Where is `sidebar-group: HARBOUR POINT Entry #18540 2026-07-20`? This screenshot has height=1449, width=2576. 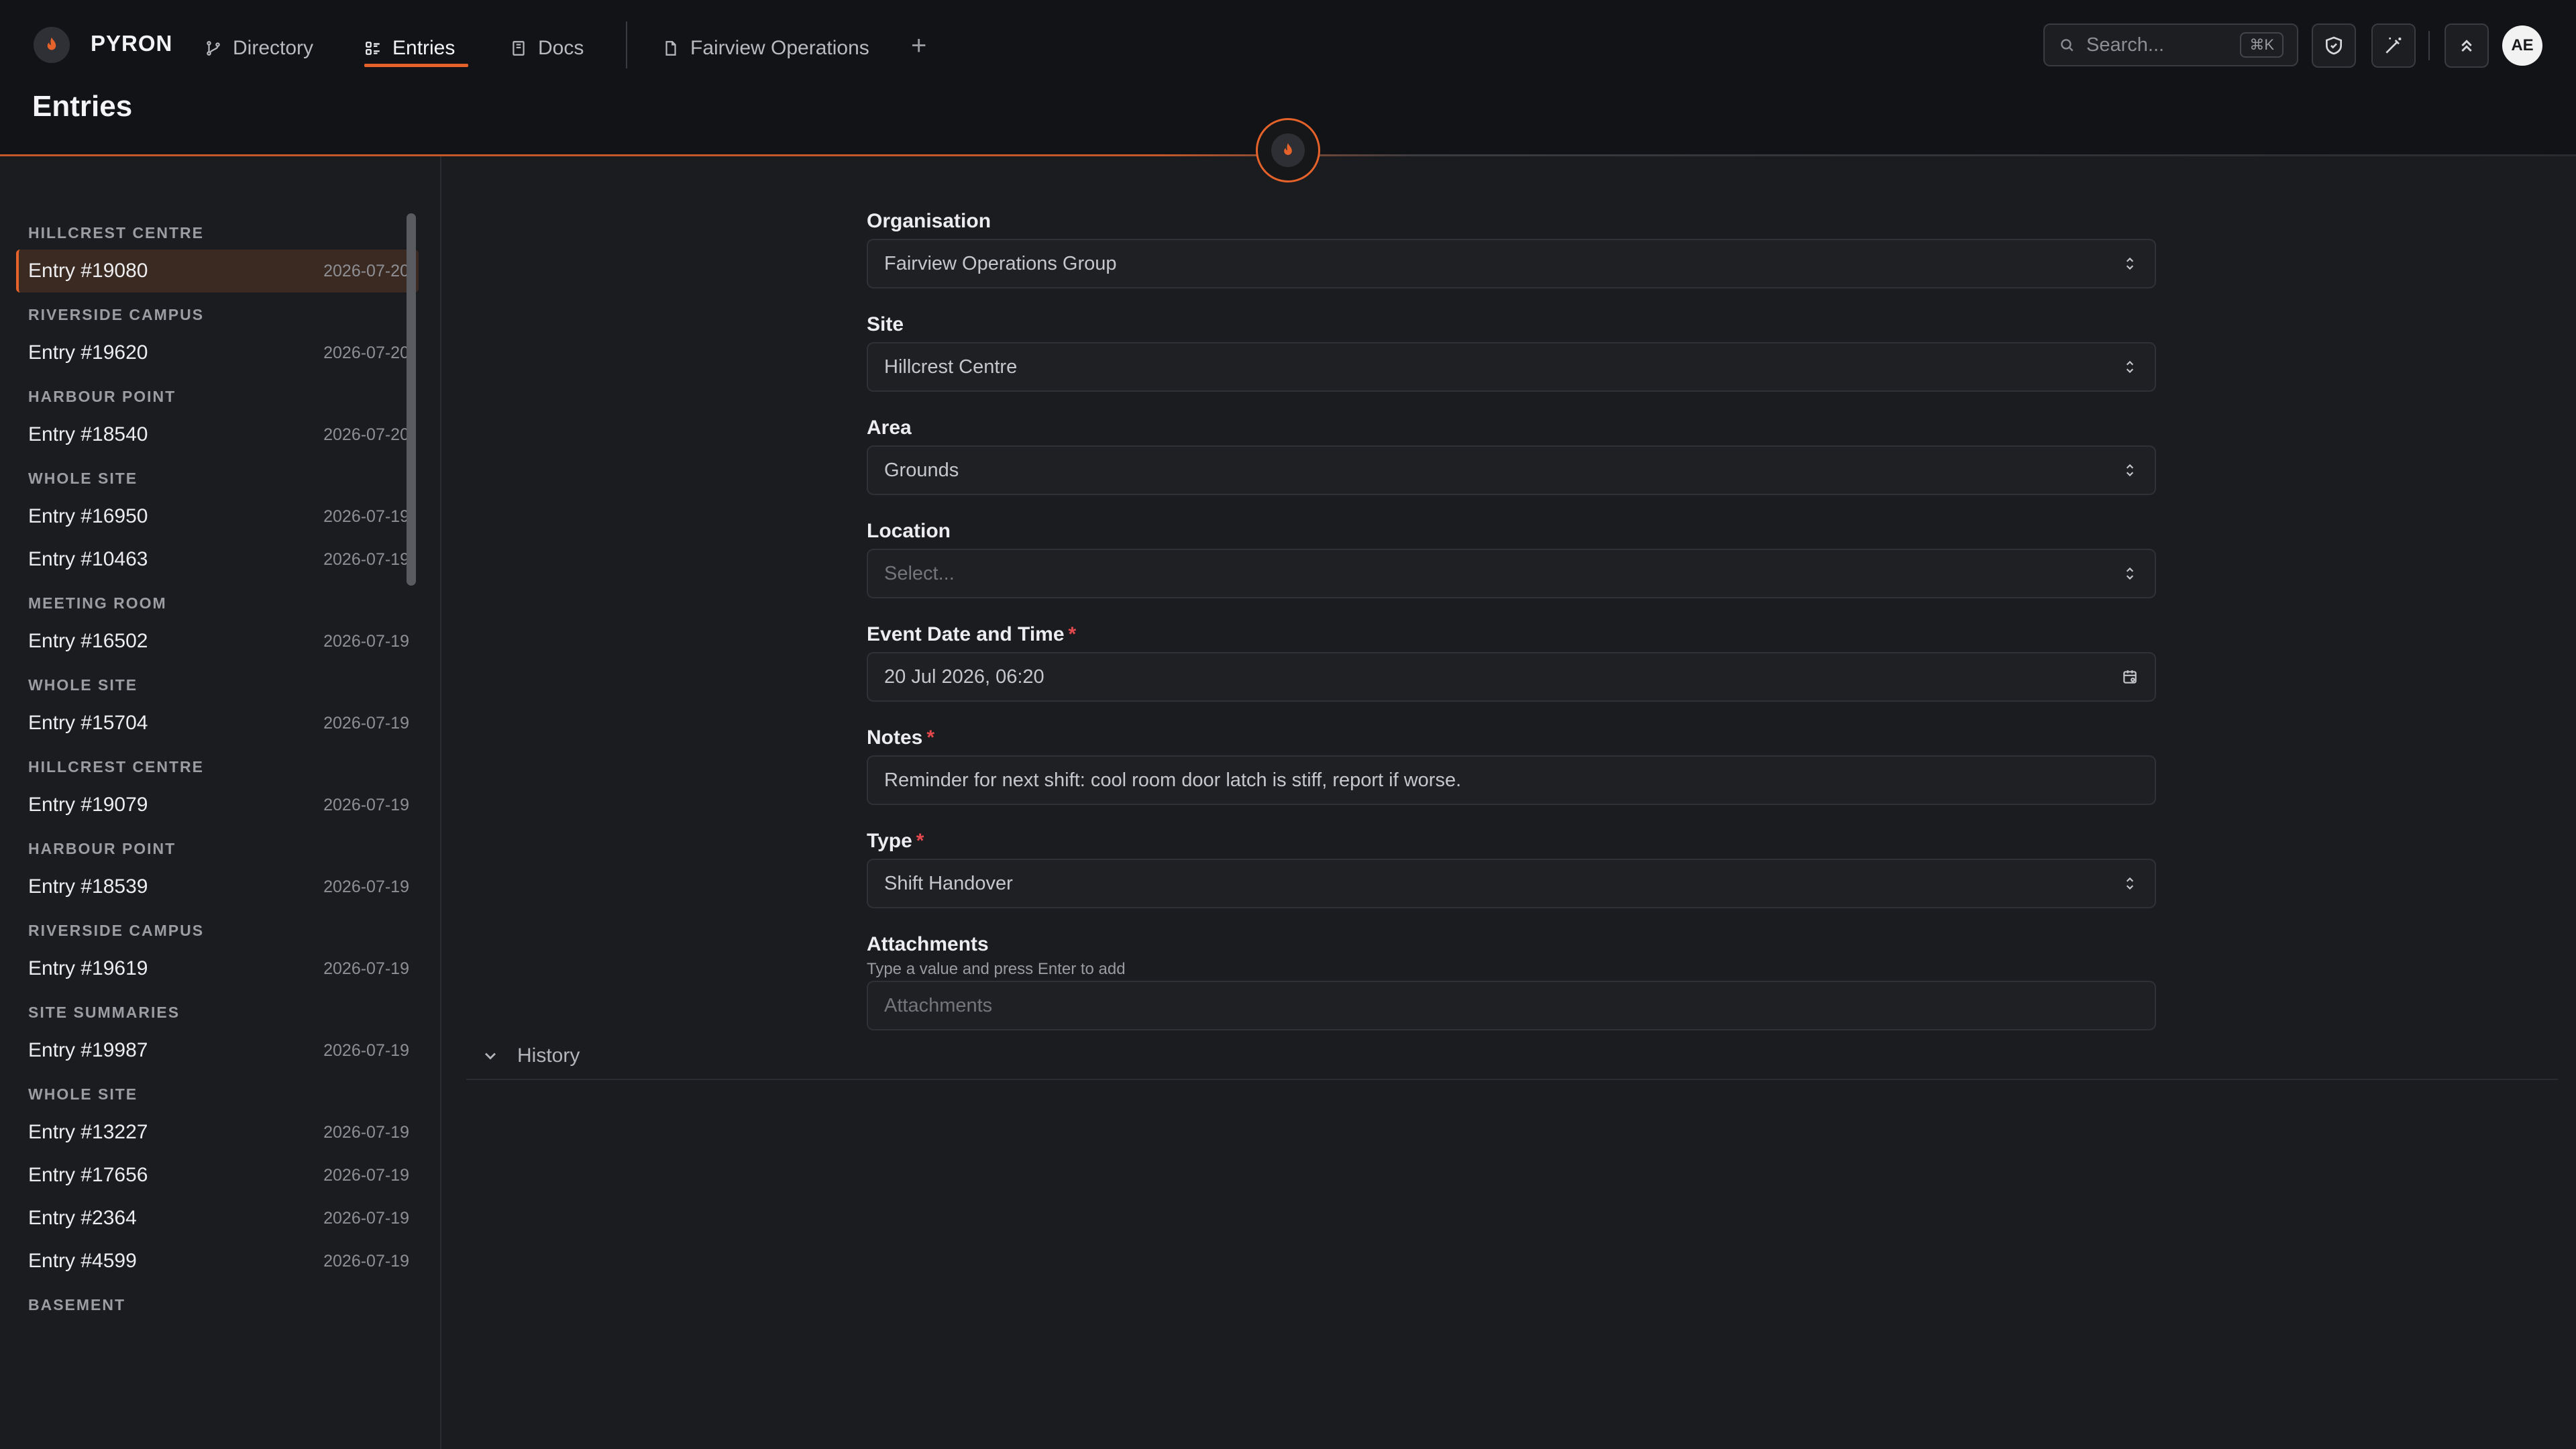 sidebar-group: HARBOUR POINT Entry #18540 2026-07-20 is located at coordinates (217, 418).